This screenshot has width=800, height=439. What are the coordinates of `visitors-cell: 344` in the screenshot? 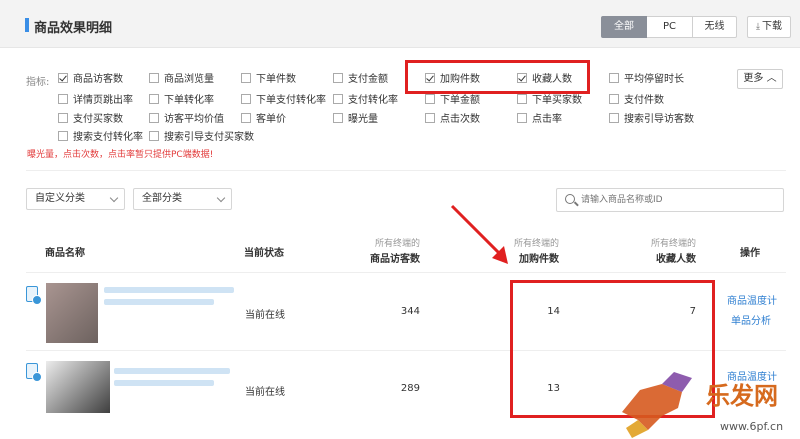 It's located at (410, 311).